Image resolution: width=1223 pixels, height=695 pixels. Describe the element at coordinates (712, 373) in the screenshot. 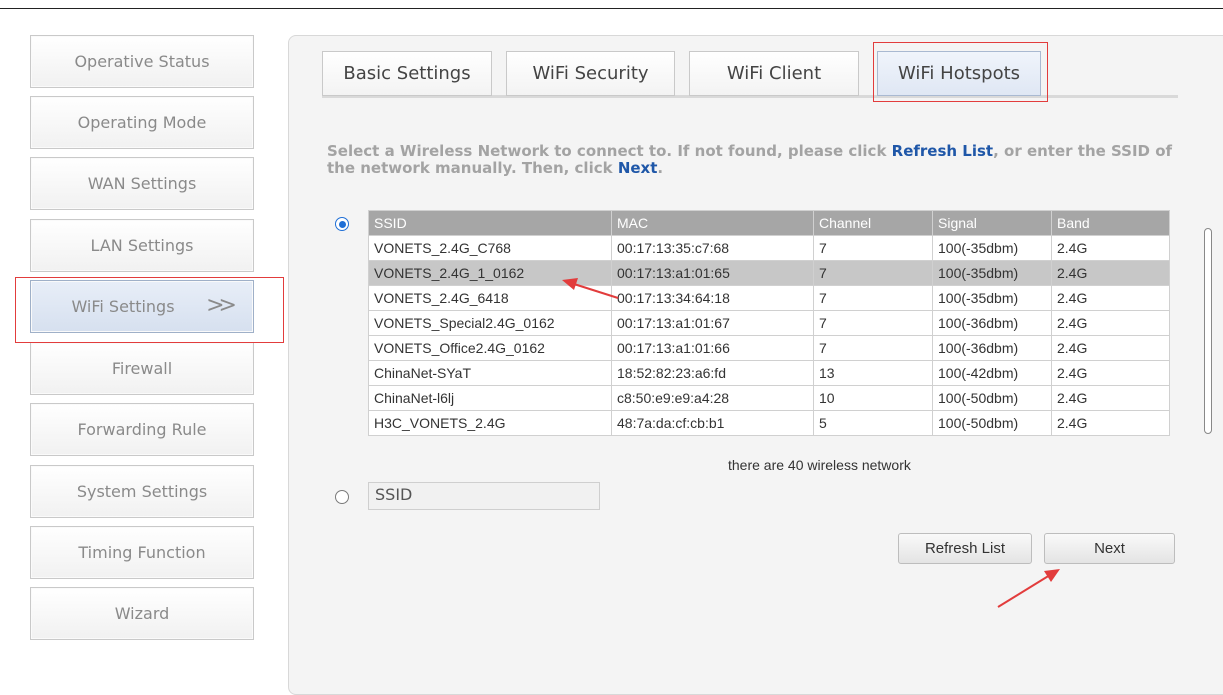

I see `cell-mac: 18:52:82:23:a6:fd` at that location.